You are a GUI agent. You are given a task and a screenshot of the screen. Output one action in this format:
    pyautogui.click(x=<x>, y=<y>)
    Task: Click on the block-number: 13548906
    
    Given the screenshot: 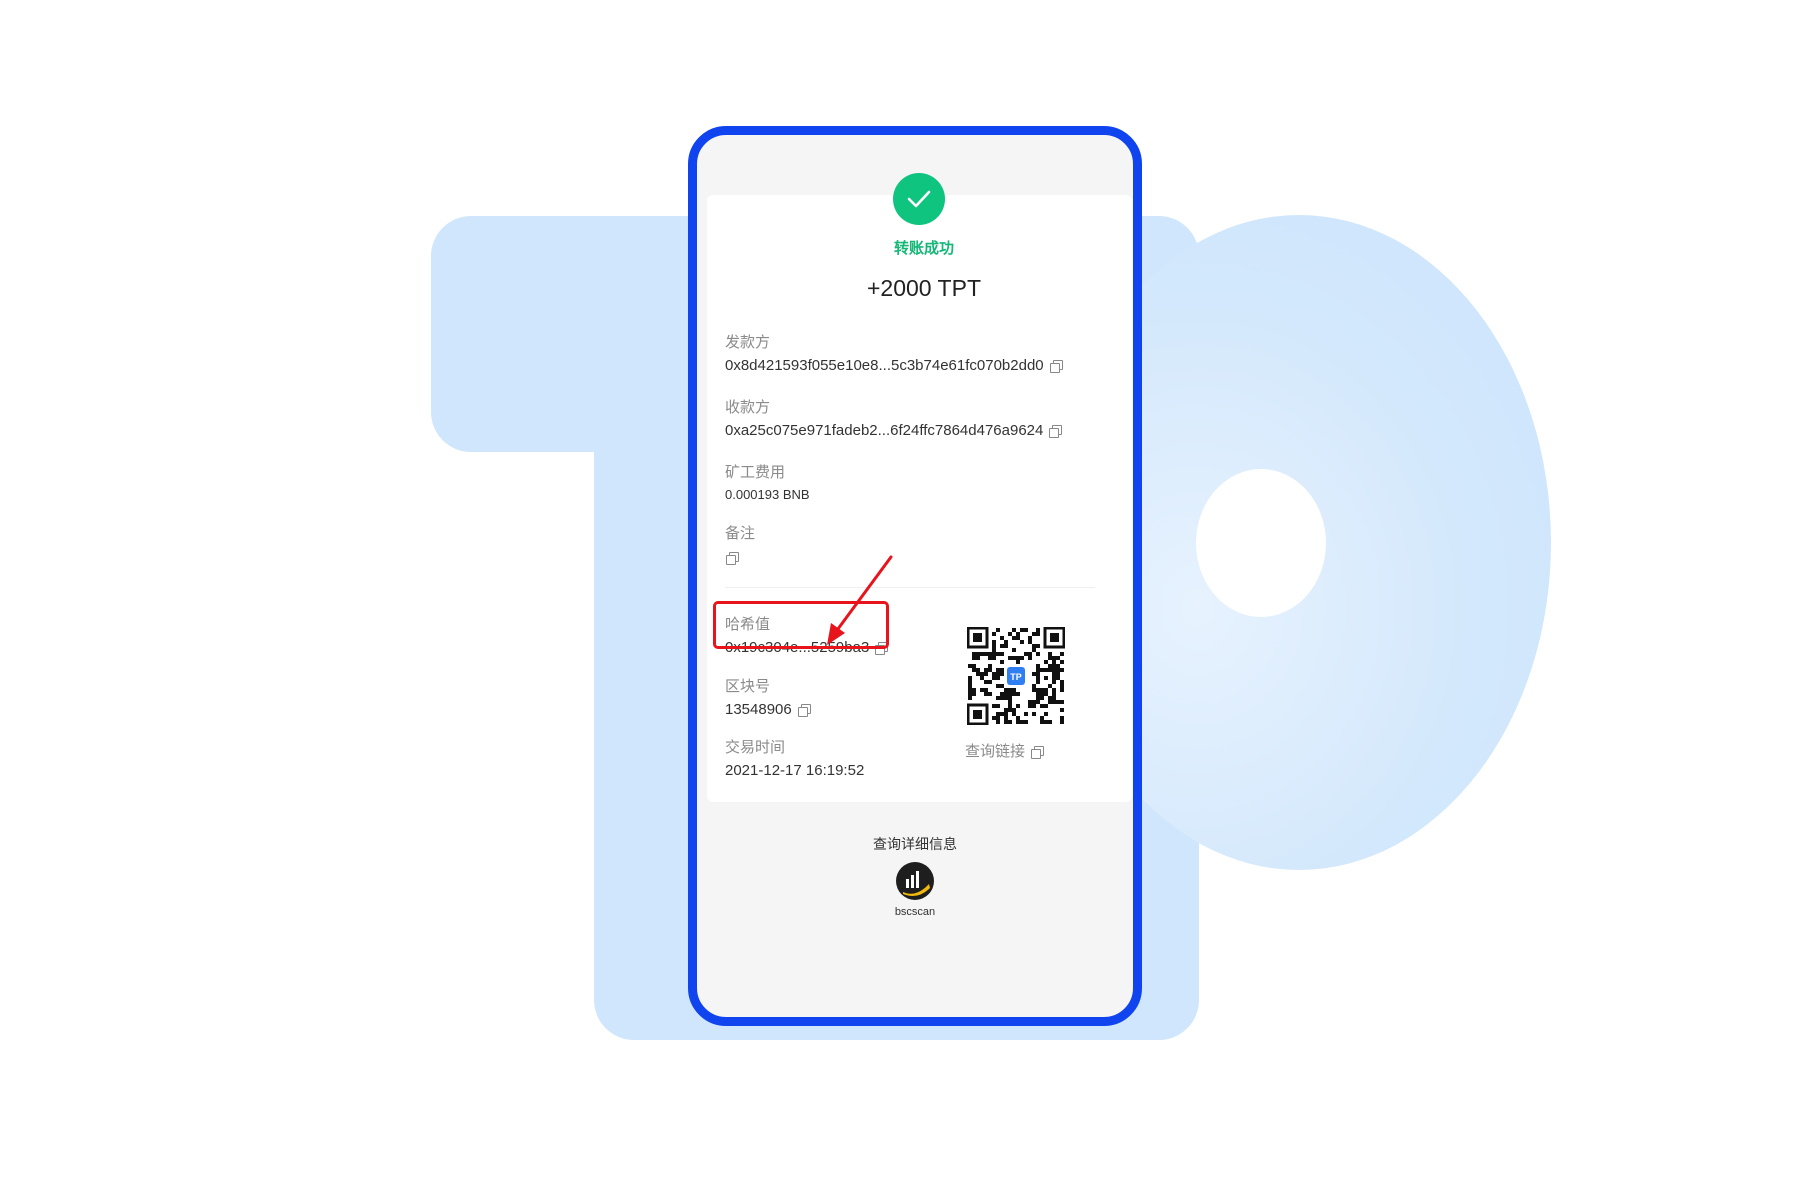 What is the action you would take?
    pyautogui.click(x=758, y=709)
    